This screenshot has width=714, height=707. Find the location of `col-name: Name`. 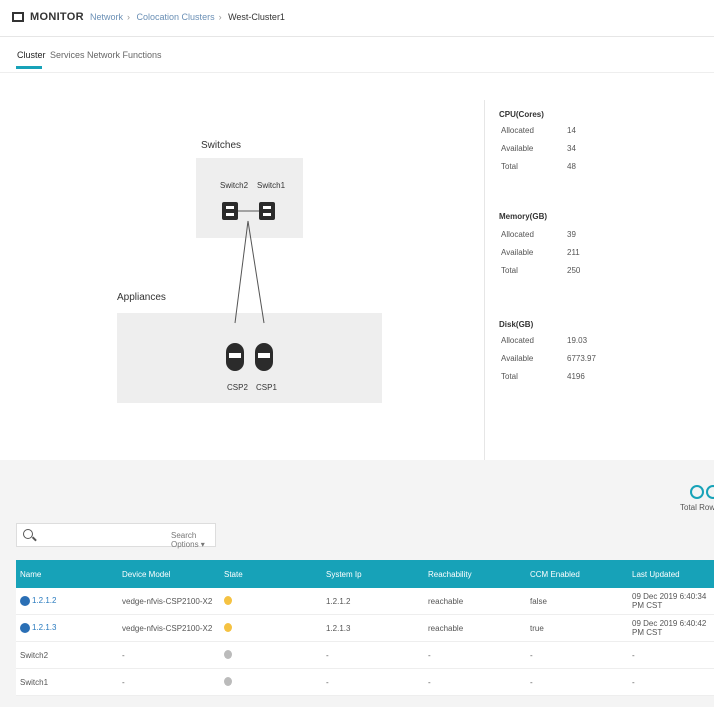

col-name: Name is located at coordinates (67, 574).